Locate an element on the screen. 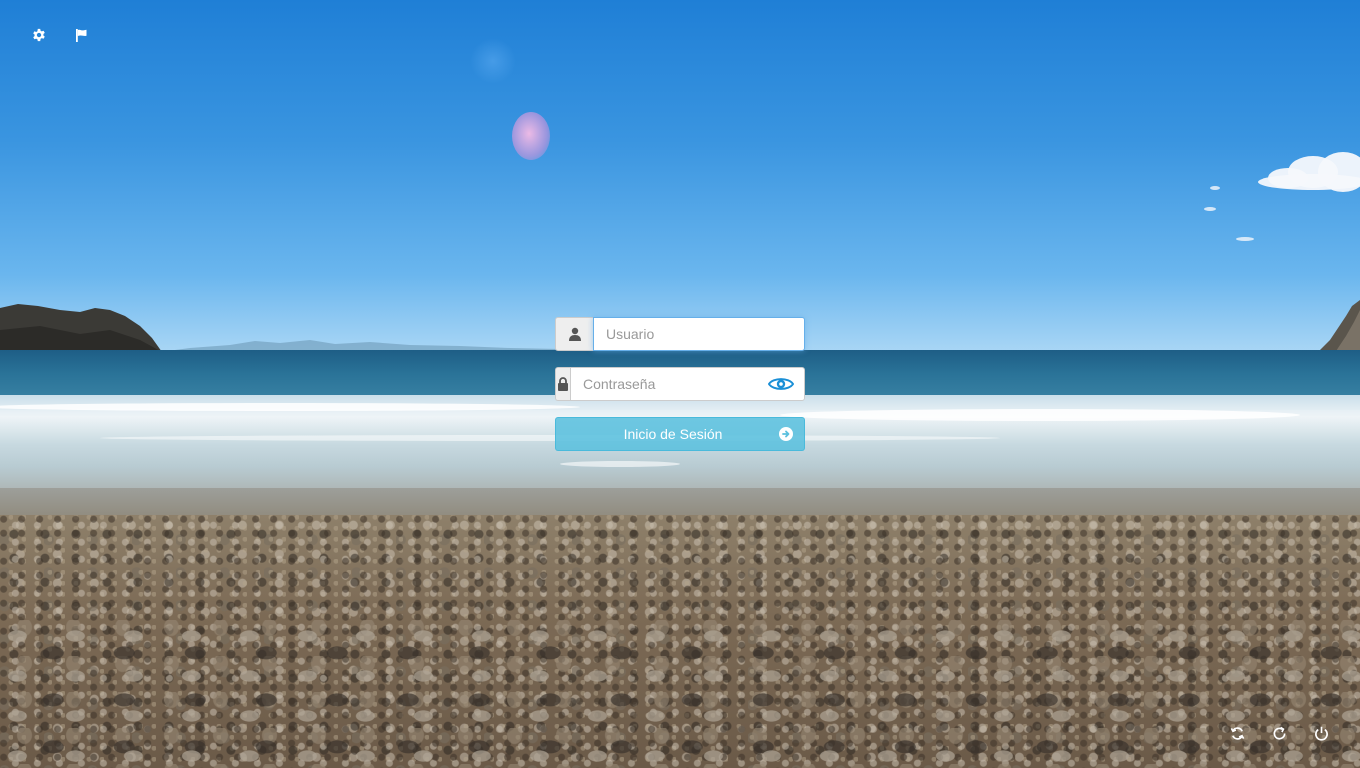 Image resolution: width=1360 pixels, height=768 pixels. flag-icon is located at coordinates (81, 35).